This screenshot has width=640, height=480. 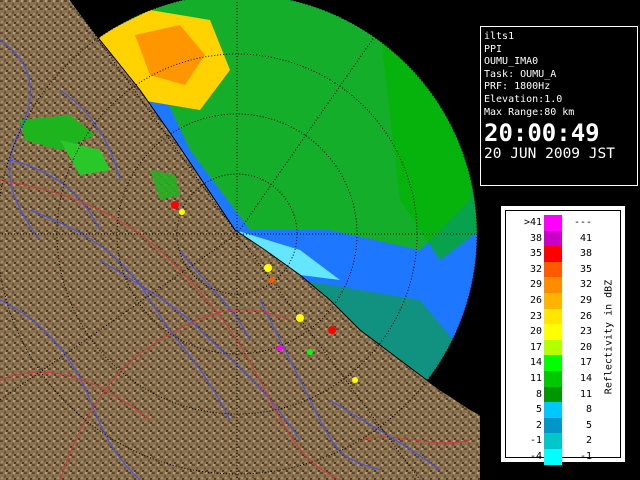 I want to click on legend-high-value: 38, so click(x=585, y=254).